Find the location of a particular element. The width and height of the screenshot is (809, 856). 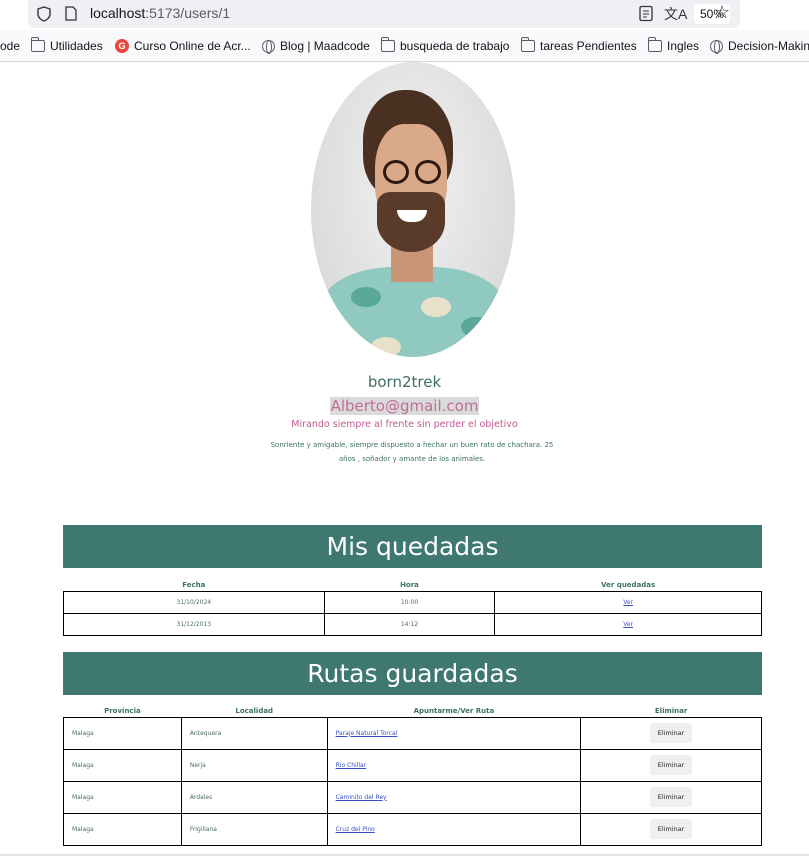

table-header-row: Fecha Hora Ver quedadas is located at coordinates (413, 585).